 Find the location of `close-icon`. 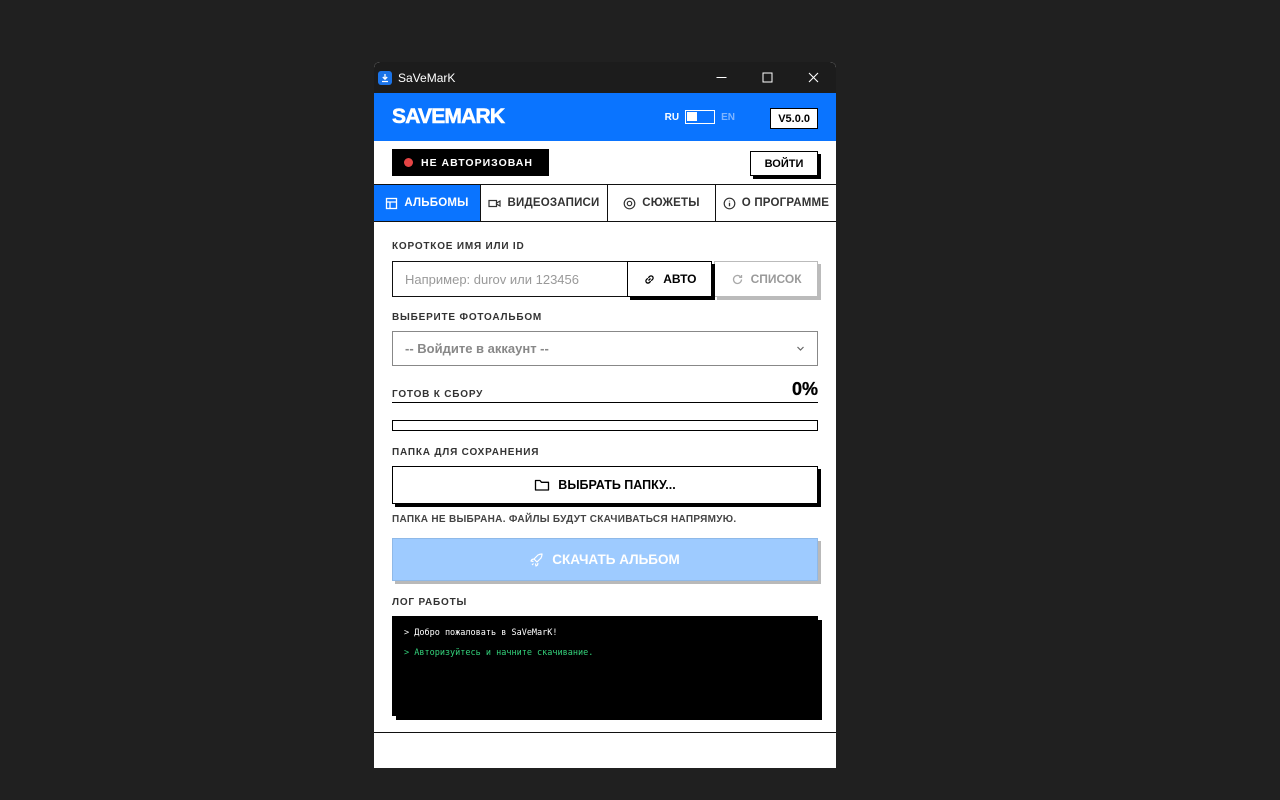

close-icon is located at coordinates (813, 77).